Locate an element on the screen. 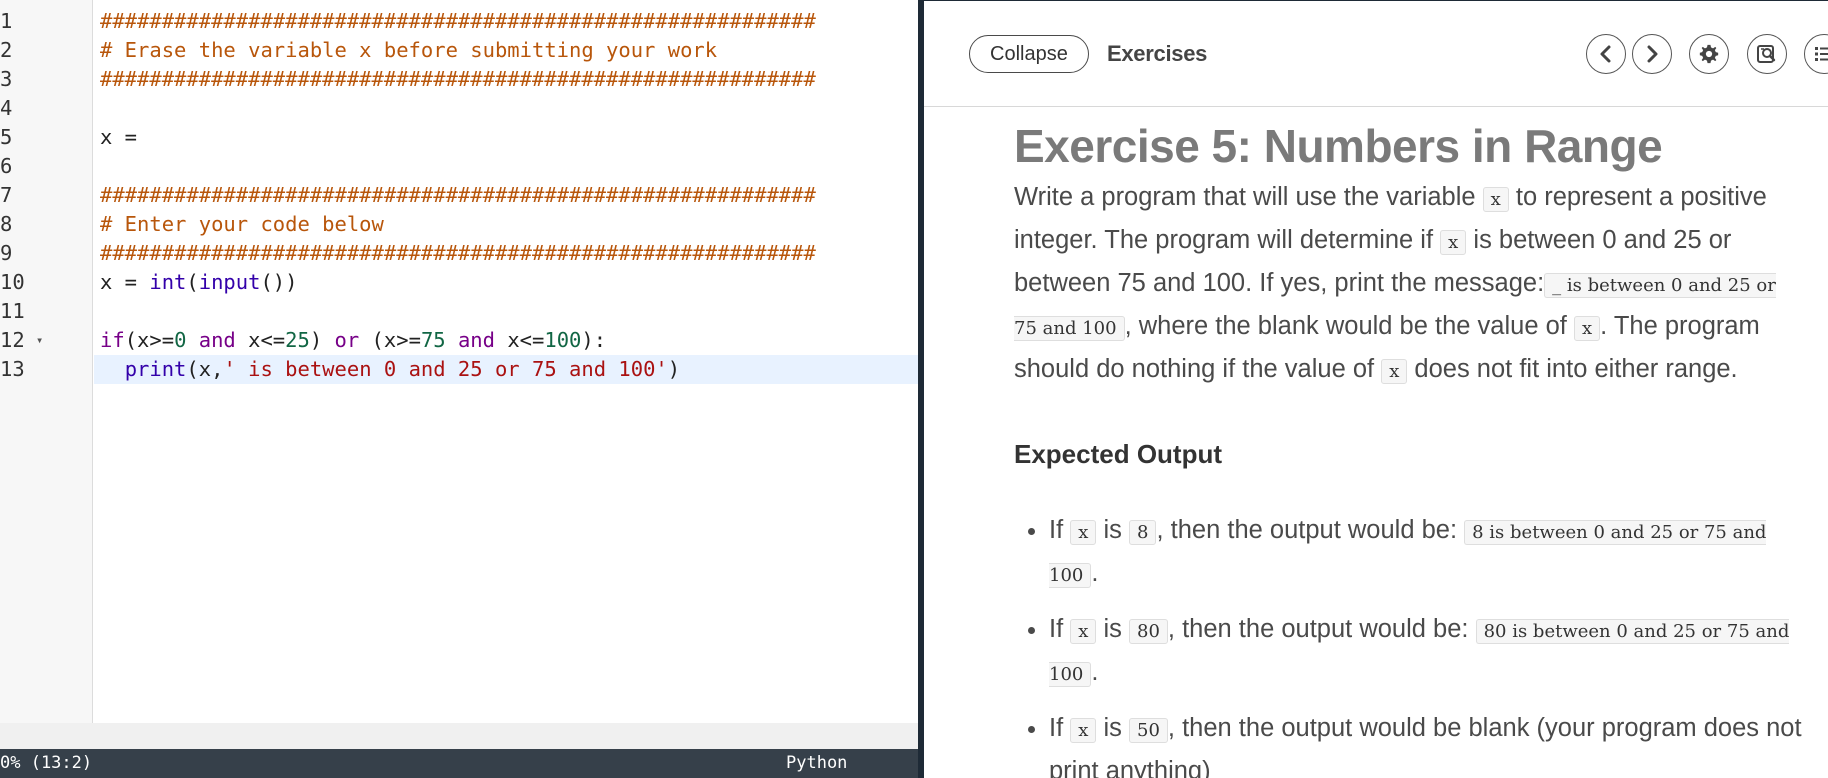 This screenshot has width=1828, height=778. line-number: 2 is located at coordinates (6, 50).